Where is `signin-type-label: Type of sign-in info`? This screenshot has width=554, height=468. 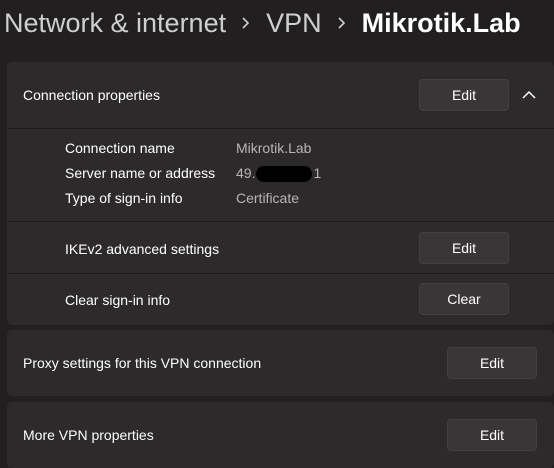
signin-type-label: Type of sign-in info is located at coordinates (124, 198).